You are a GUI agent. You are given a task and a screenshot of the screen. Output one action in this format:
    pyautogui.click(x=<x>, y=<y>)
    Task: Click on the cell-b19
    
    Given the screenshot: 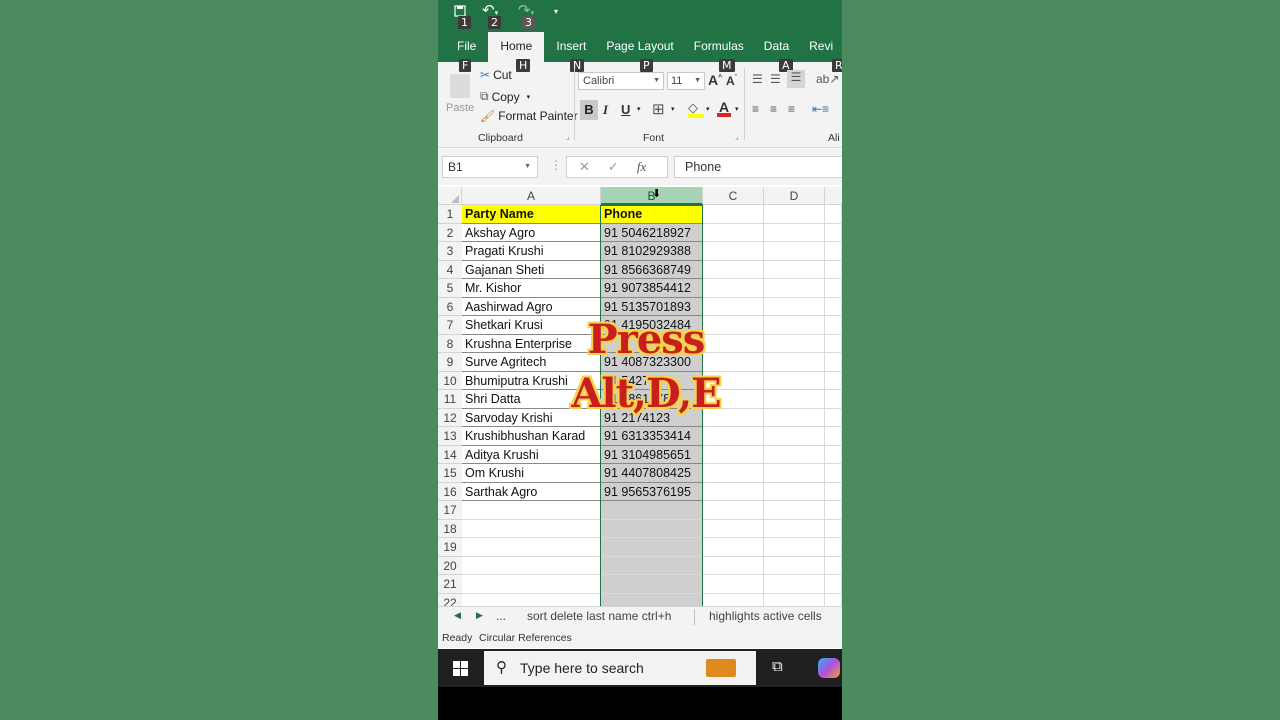 What is the action you would take?
    pyautogui.click(x=652, y=547)
    